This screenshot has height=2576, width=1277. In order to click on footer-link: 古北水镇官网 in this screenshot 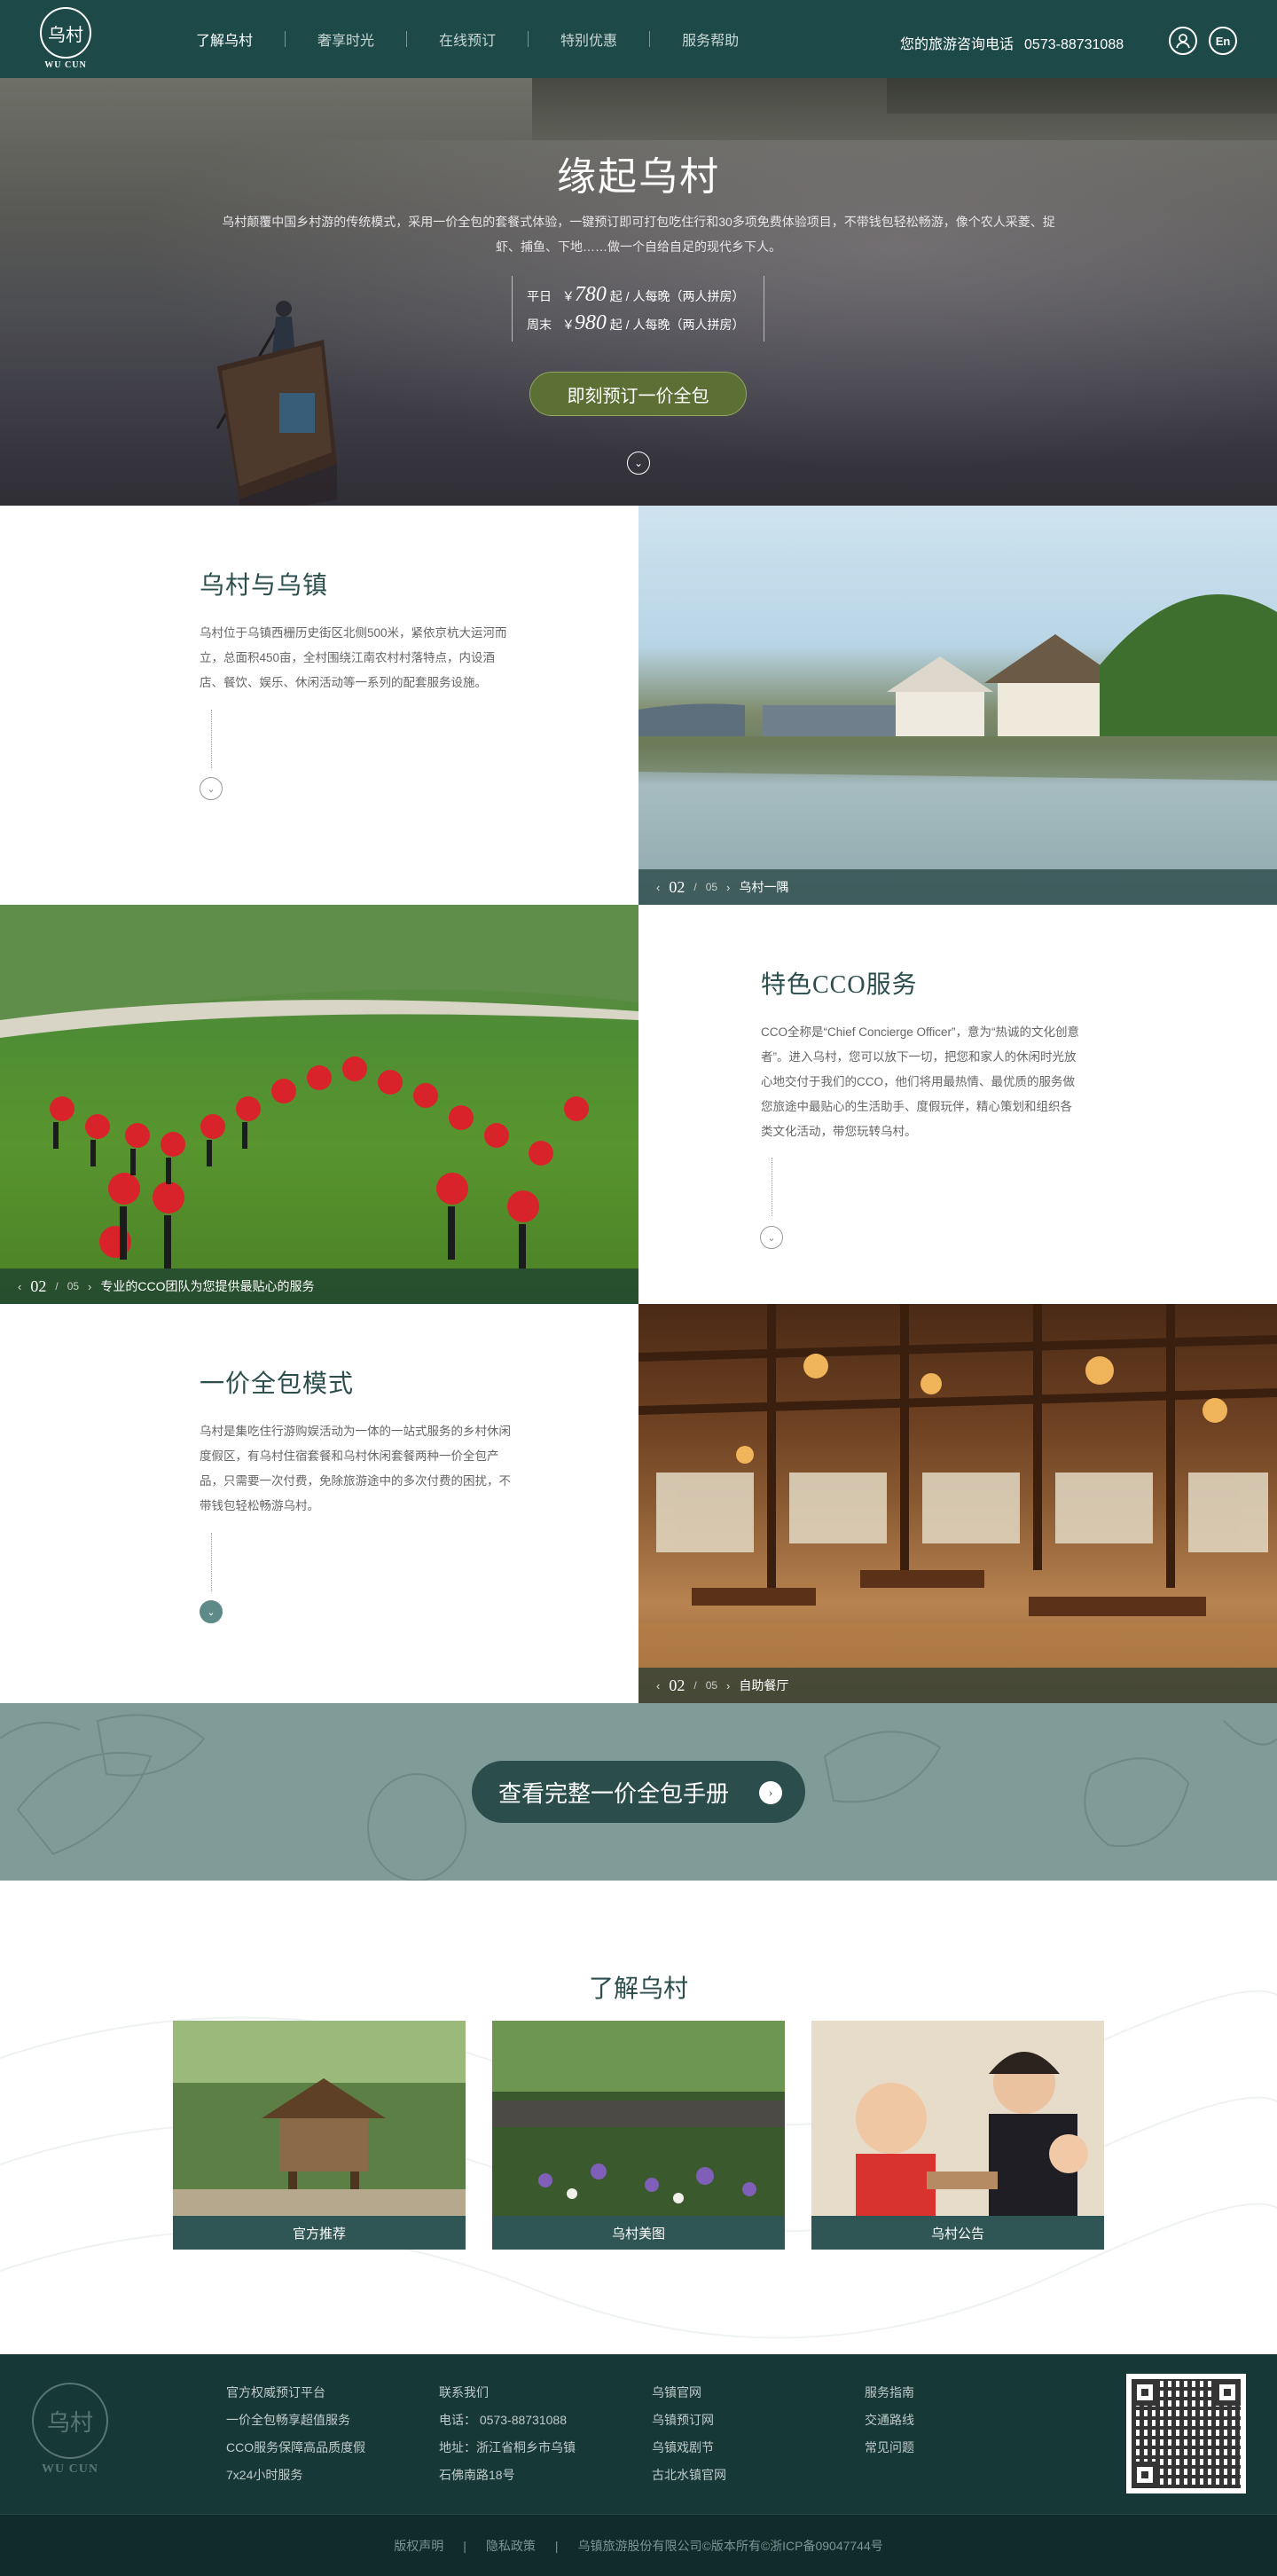, I will do `click(689, 2475)`.